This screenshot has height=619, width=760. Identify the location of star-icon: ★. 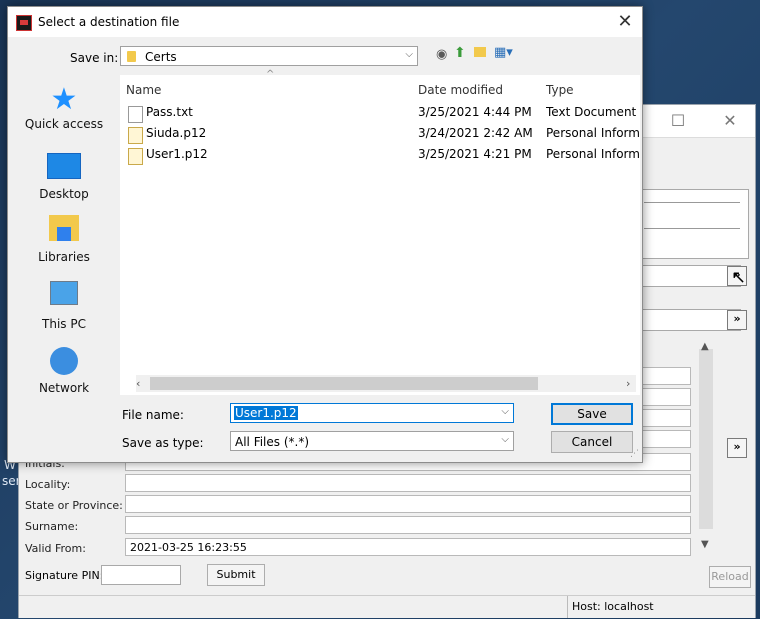
(64, 99).